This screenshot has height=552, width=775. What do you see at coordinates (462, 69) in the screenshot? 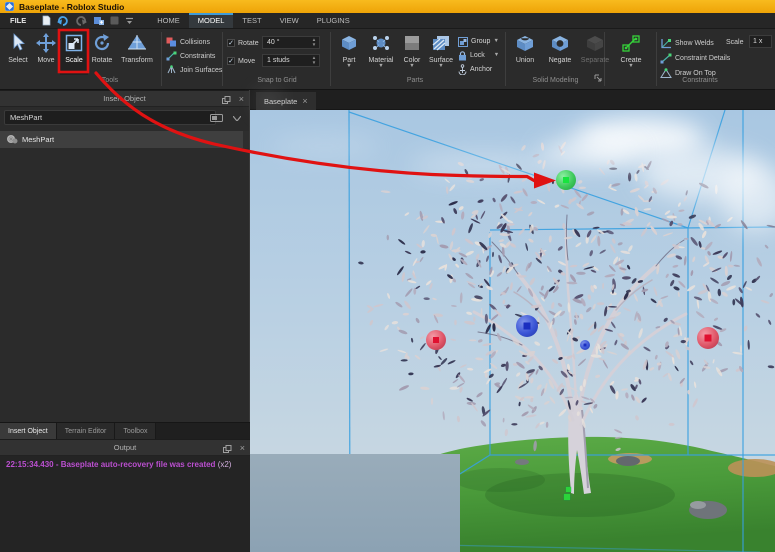
I see `anchor-icon` at bounding box center [462, 69].